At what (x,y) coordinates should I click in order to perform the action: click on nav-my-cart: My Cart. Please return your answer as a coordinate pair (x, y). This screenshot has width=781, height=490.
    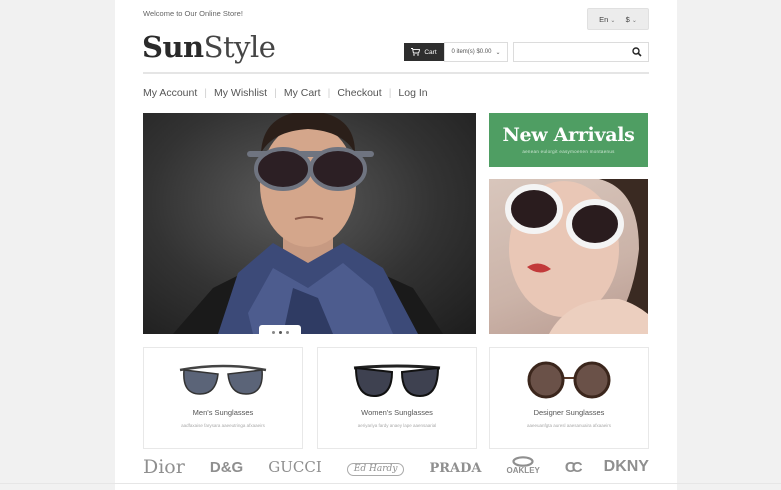
    Looking at the image, I should click on (302, 93).